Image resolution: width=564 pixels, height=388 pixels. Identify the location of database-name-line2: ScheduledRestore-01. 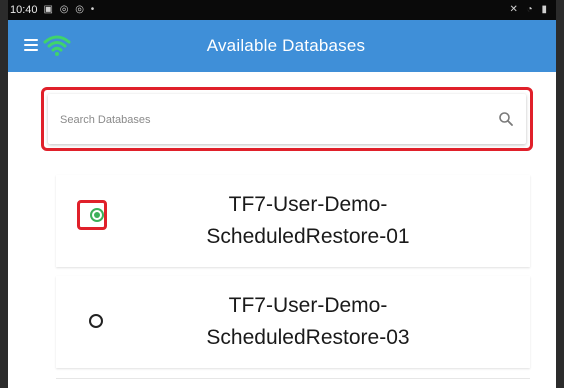
(308, 236).